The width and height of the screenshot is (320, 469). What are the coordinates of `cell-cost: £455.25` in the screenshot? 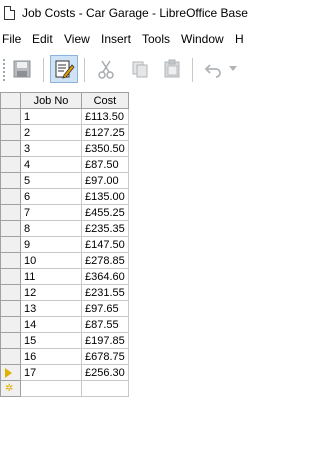 It's located at (105, 212).